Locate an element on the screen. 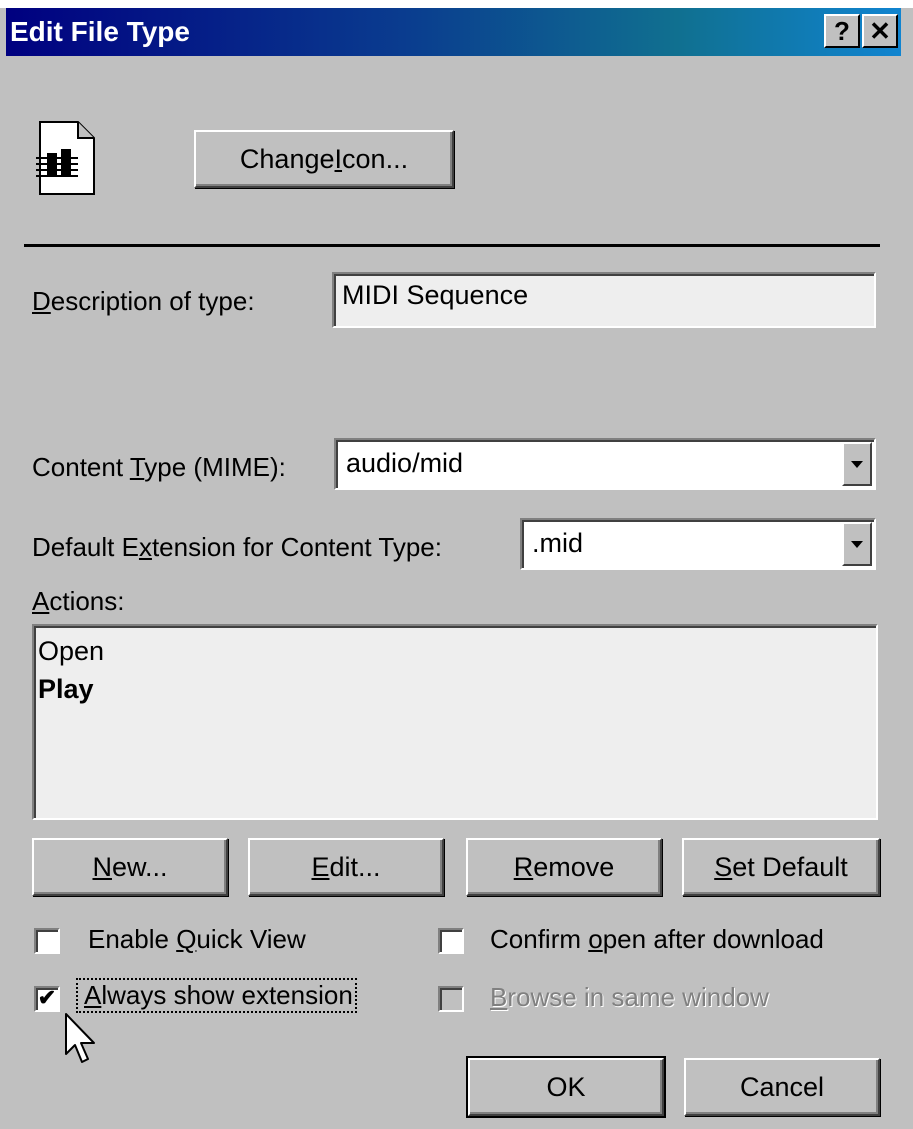 The image size is (913, 1129). content-type-dropdown-button is located at coordinates (857, 464).